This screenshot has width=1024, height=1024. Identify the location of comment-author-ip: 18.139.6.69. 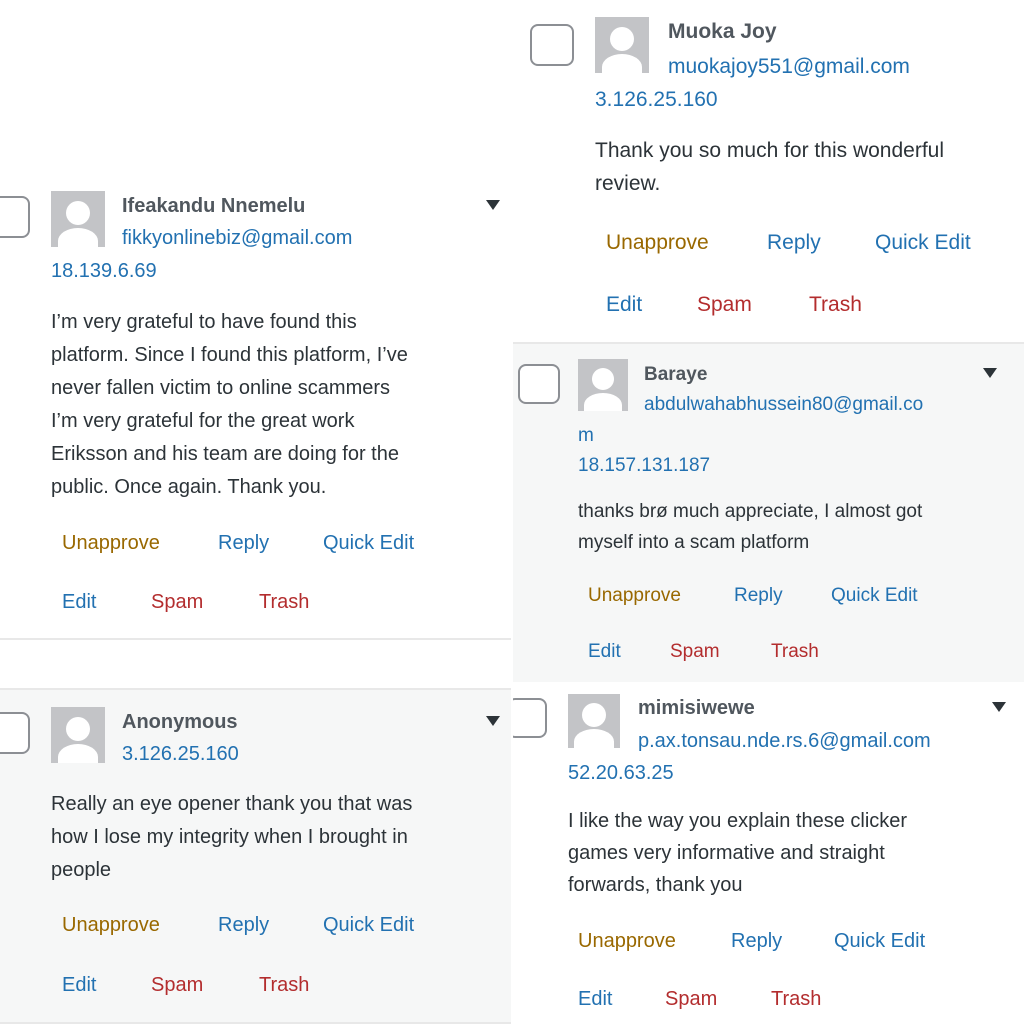
(104, 271).